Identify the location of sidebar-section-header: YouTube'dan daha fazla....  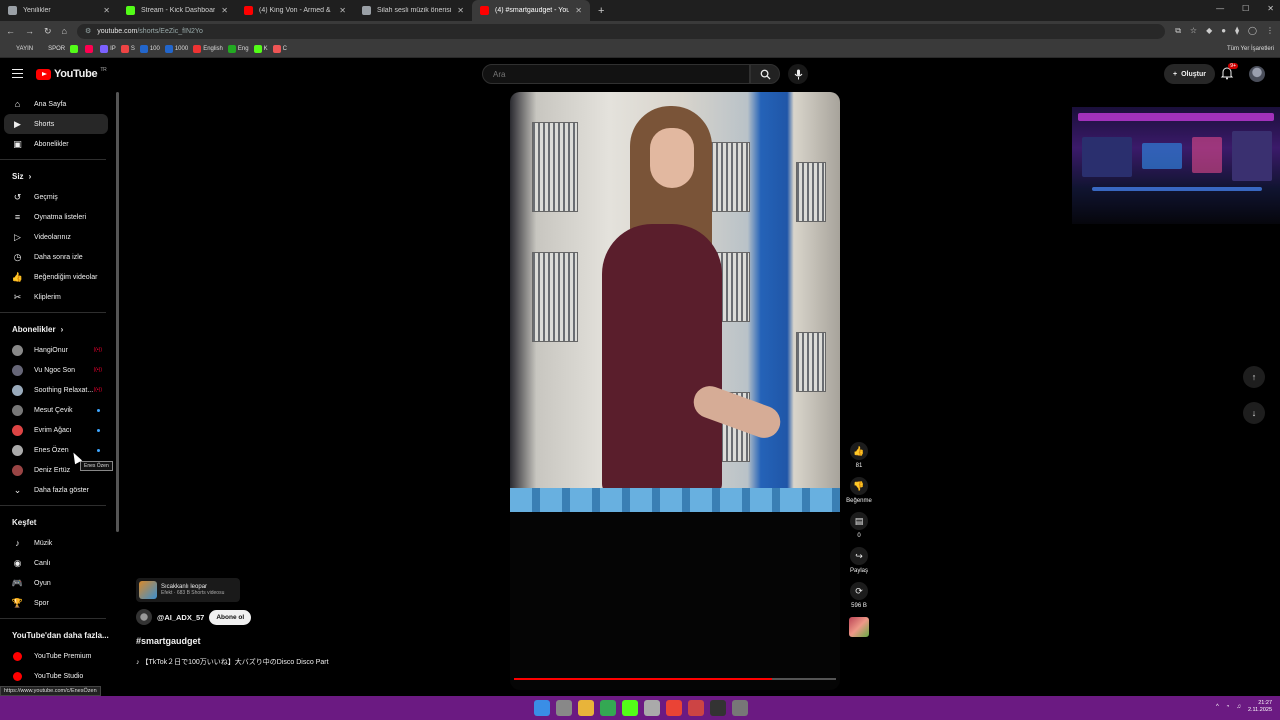
(59, 635).